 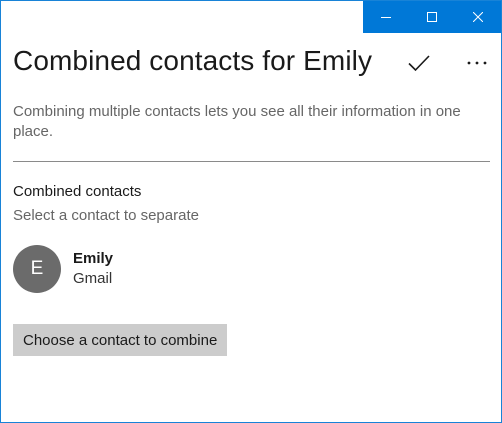 I want to click on checkmark-icon, so click(x=419, y=63).